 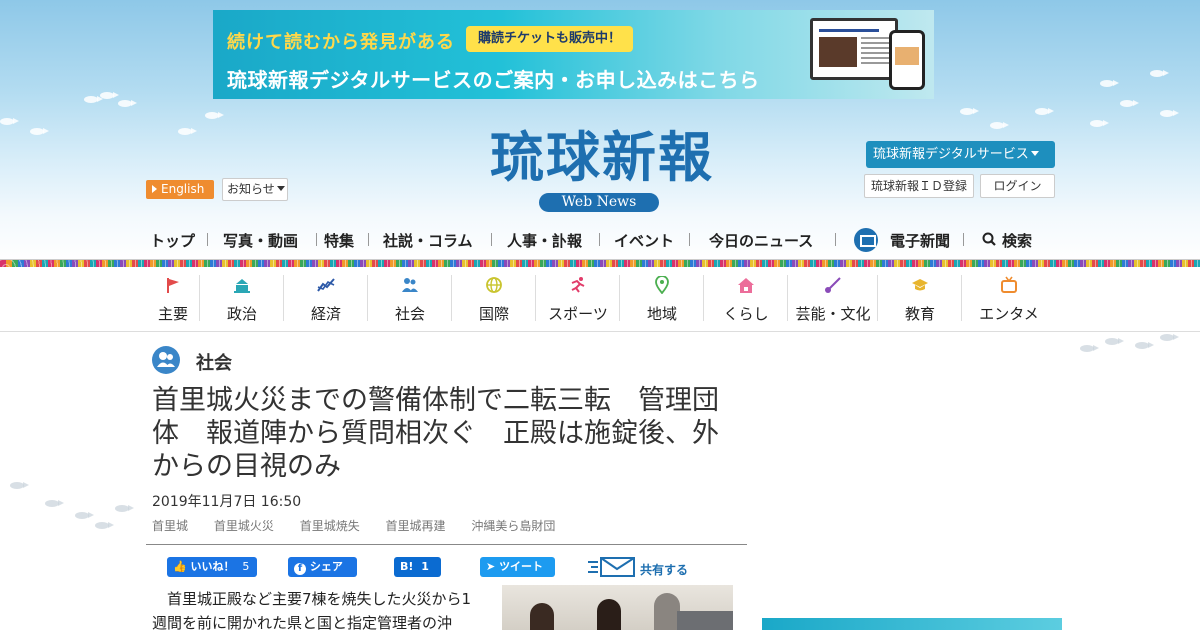 What do you see at coordinates (662, 299) in the screenshot?
I see `category-chiiki: 地域` at bounding box center [662, 299].